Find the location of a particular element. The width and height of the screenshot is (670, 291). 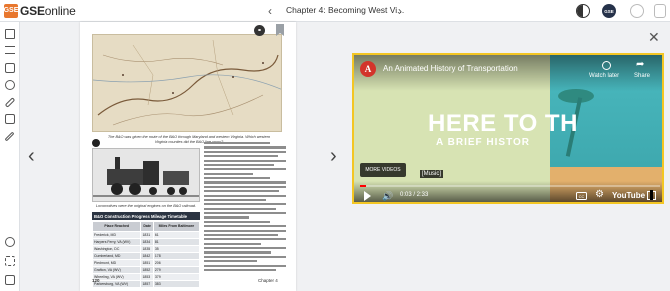

contrast-toggle-icon is located at coordinates (583, 11).